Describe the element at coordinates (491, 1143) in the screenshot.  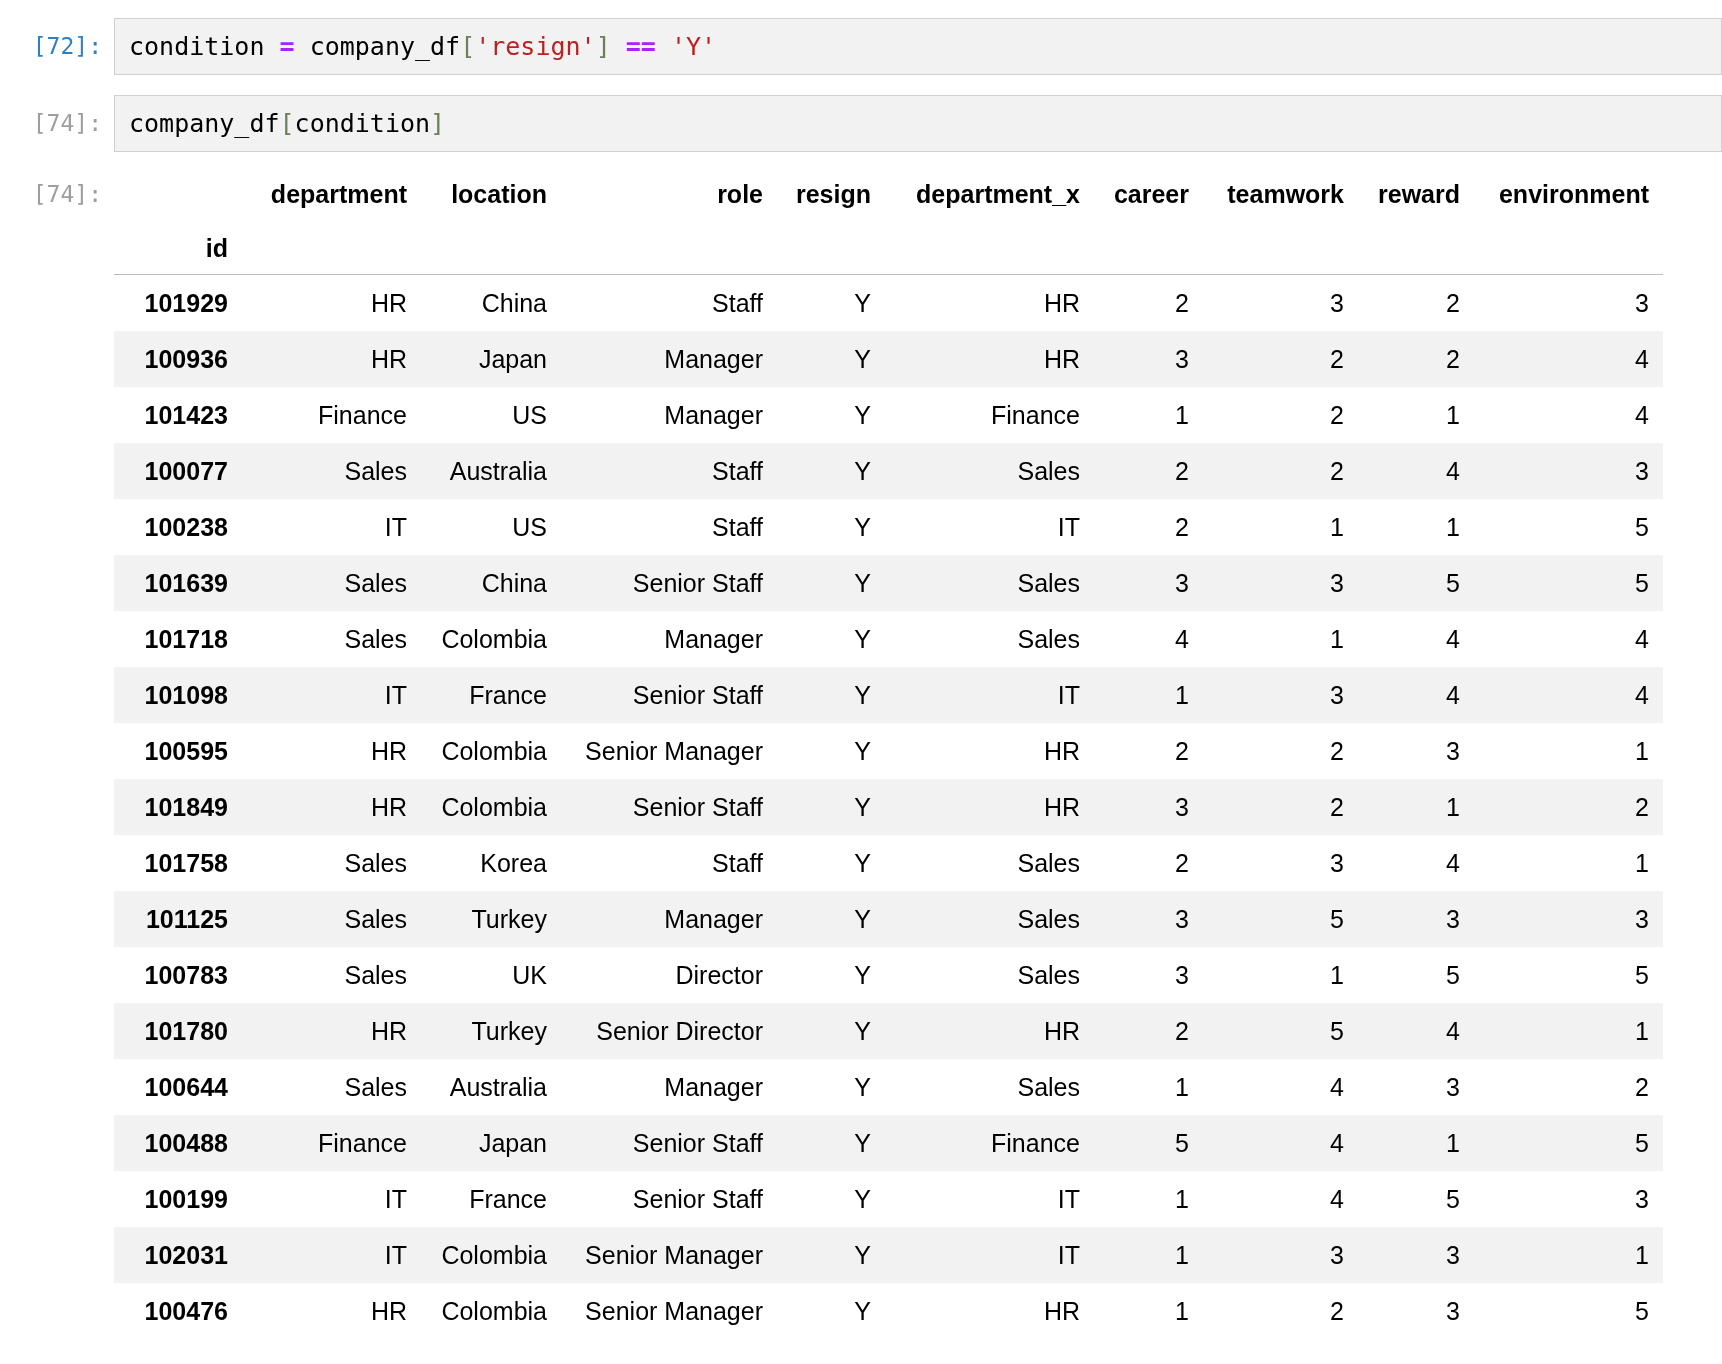
I see `table-cell: Japan` at that location.